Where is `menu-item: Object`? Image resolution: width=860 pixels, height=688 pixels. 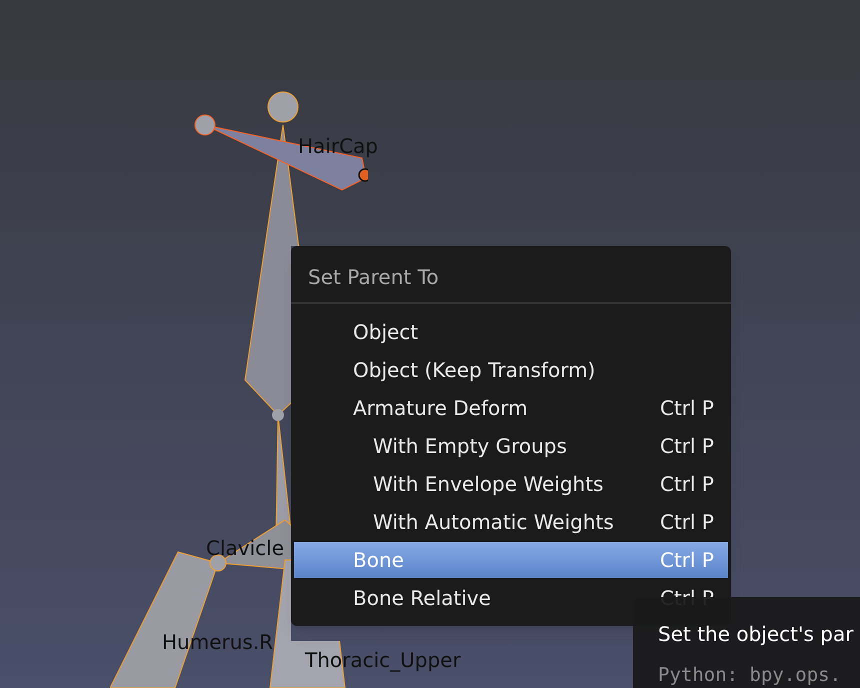 menu-item: Object is located at coordinates (511, 332).